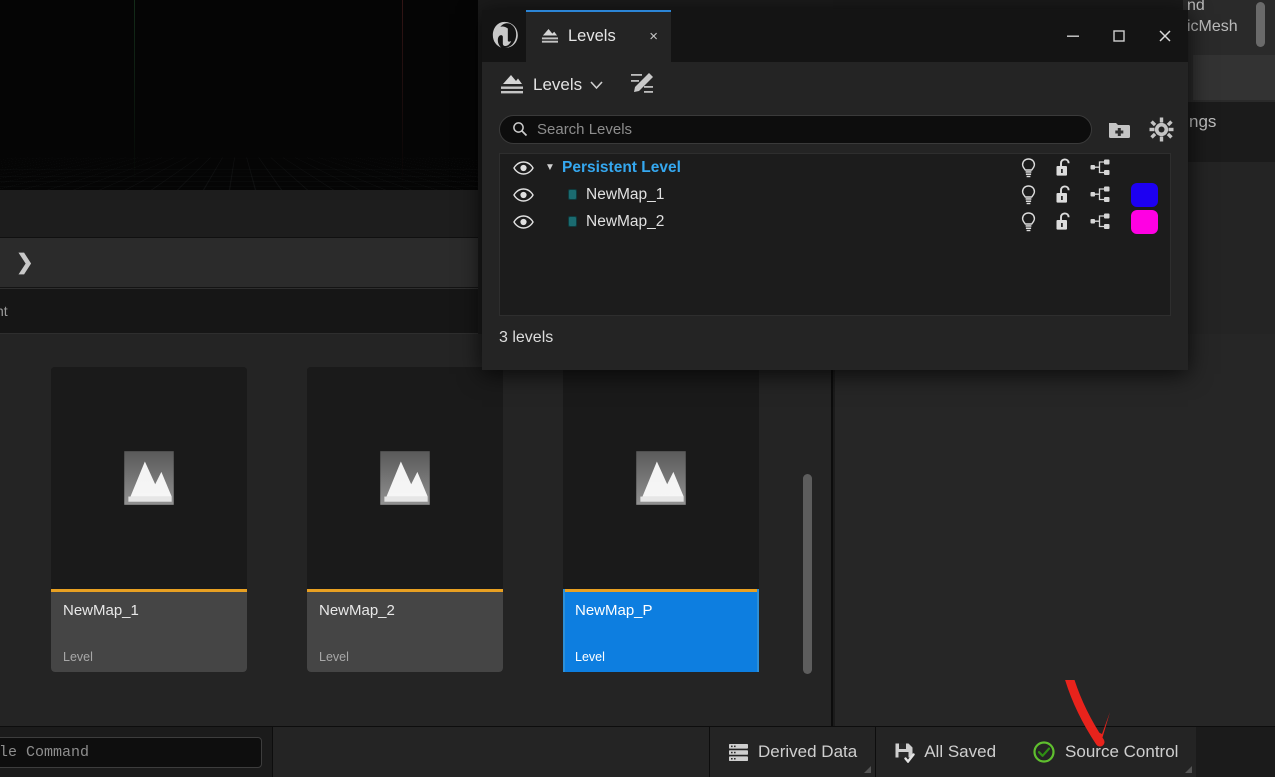 Image resolution: width=1275 pixels, height=777 pixels. What do you see at coordinates (592, 35) in the screenshot?
I see `tab-label: Levels` at bounding box center [592, 35].